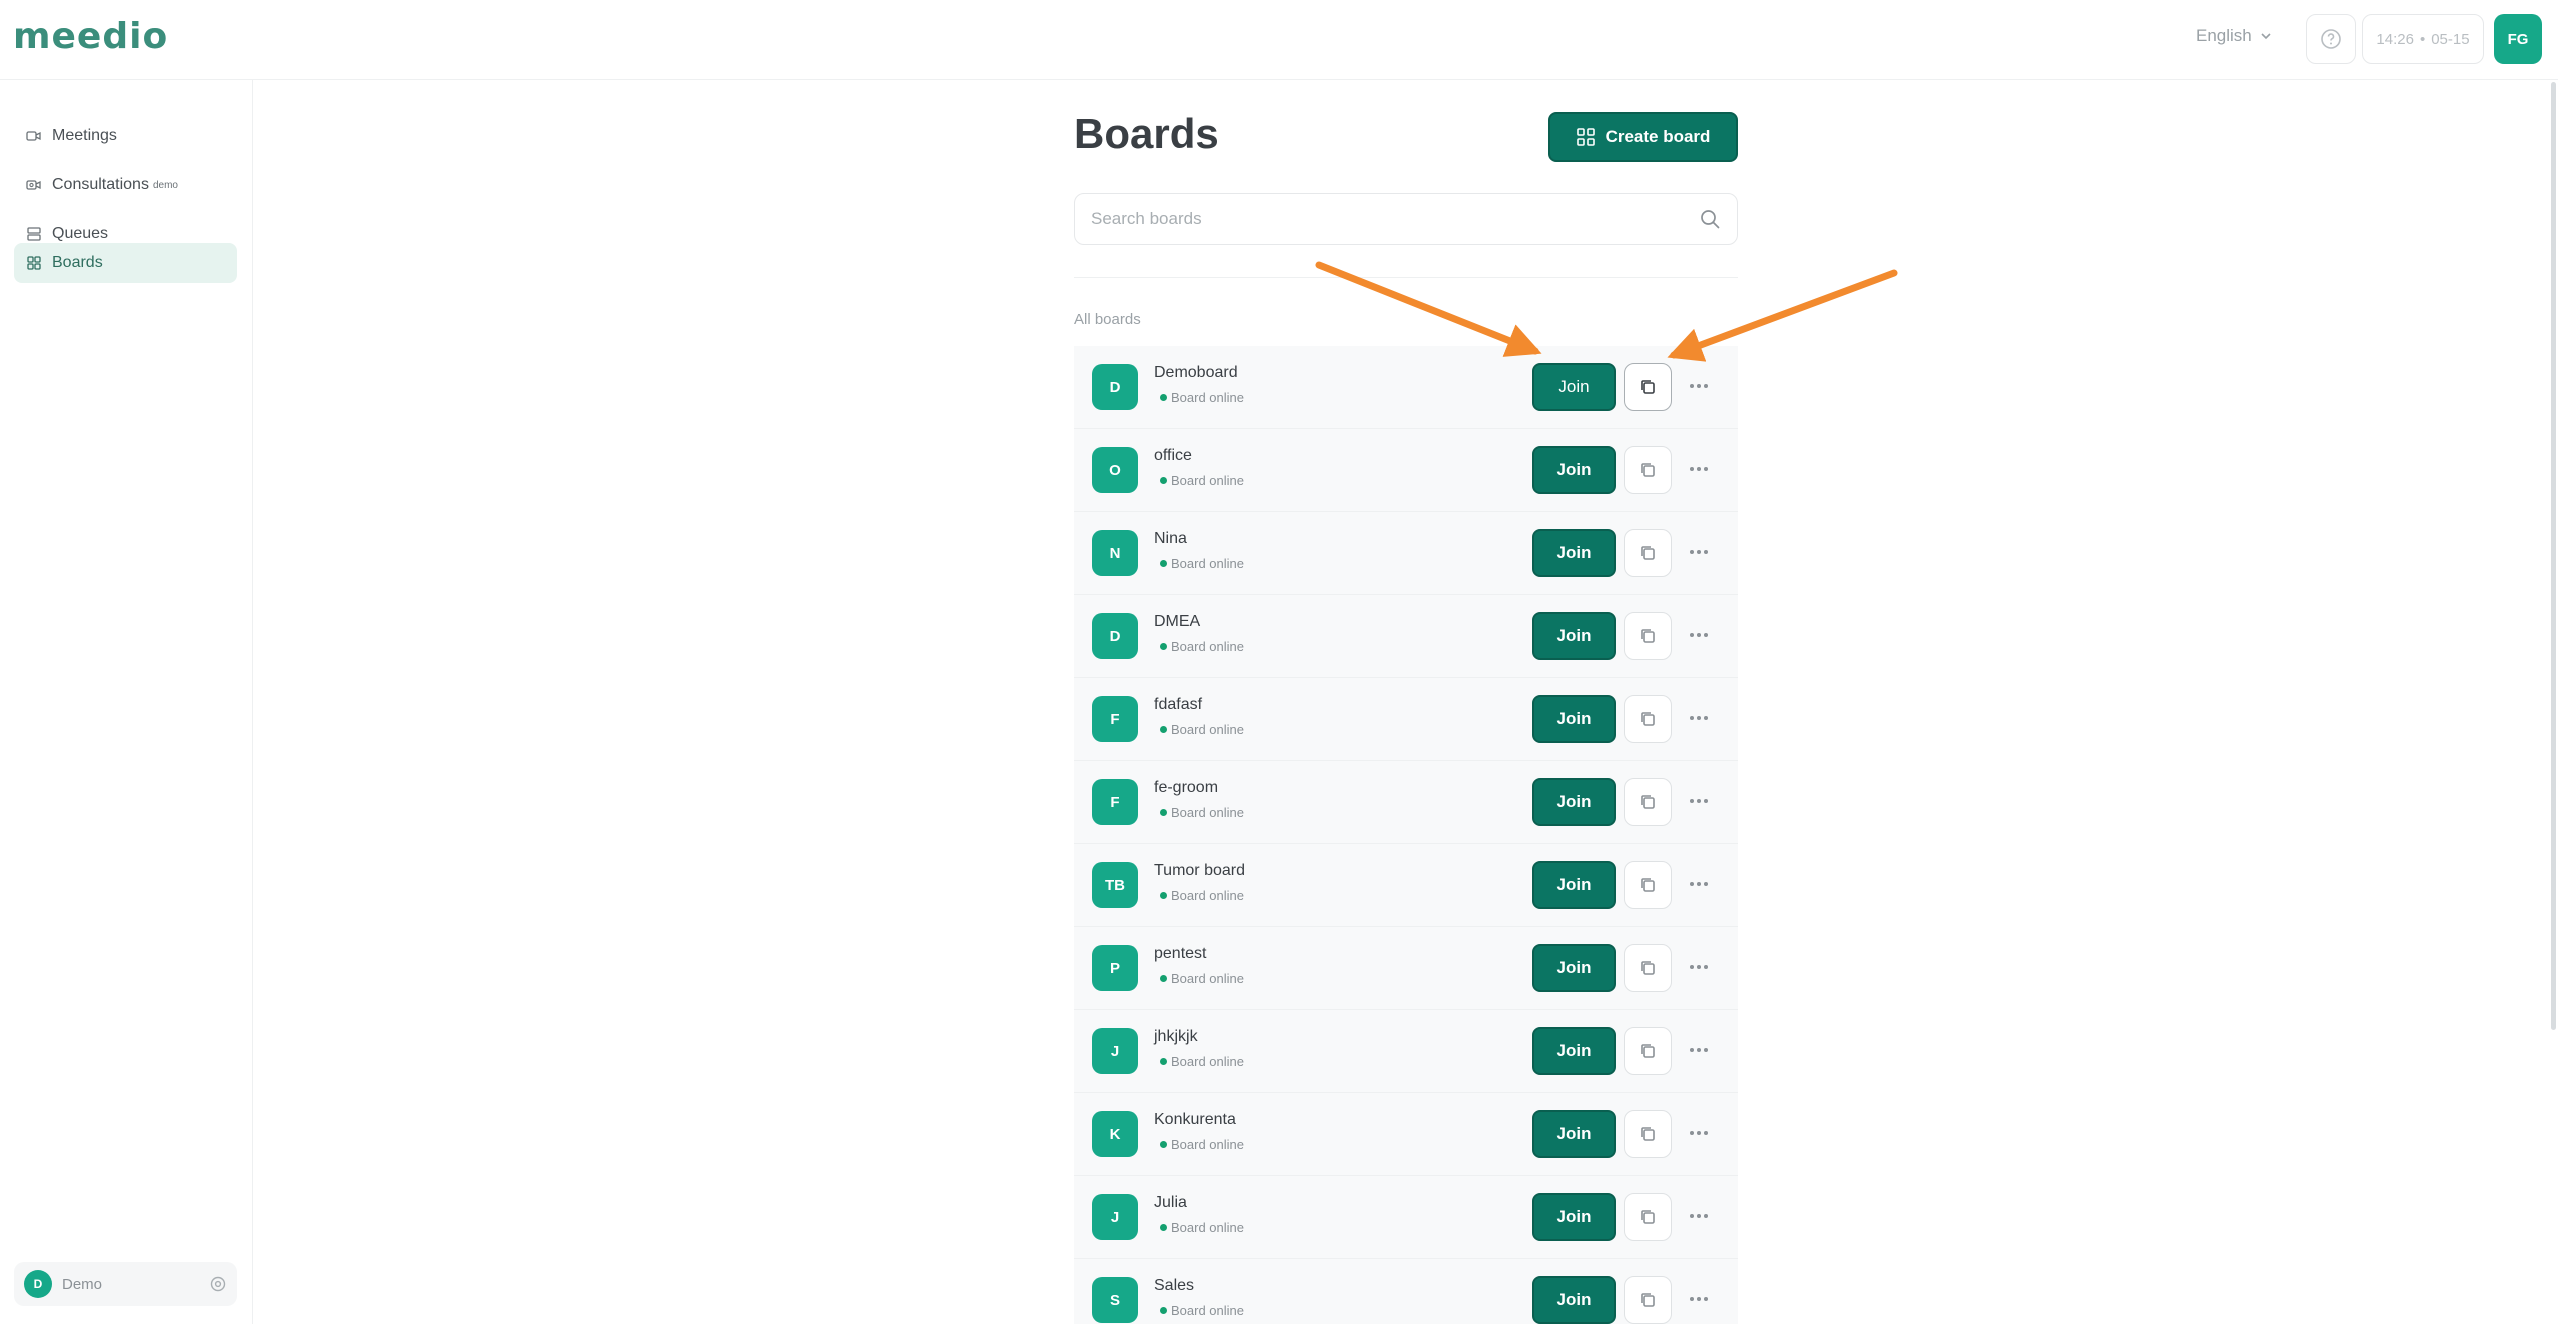  What do you see at coordinates (1115, 470) in the screenshot?
I see `board-avatar: O` at bounding box center [1115, 470].